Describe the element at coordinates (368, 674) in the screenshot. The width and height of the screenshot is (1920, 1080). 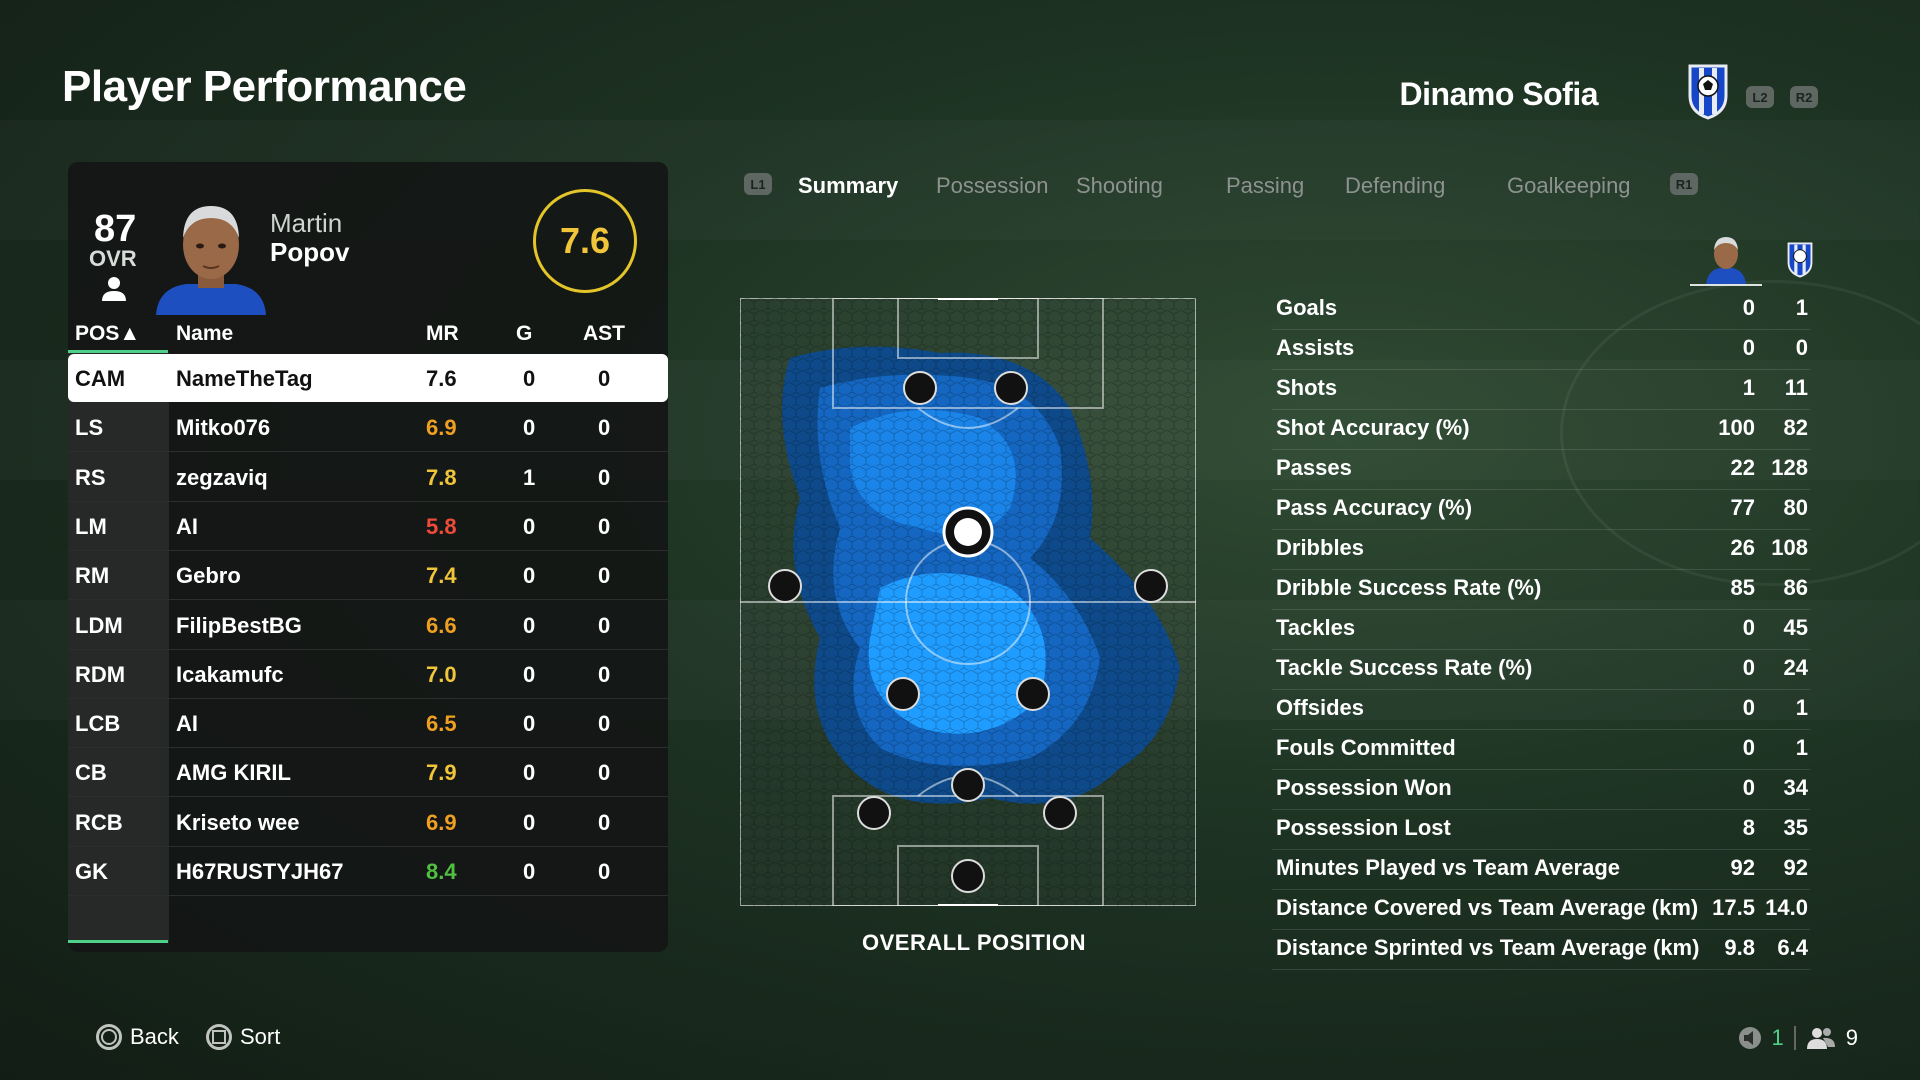
I see `table-row: RDM Icakamufc 7.0 0 0` at that location.